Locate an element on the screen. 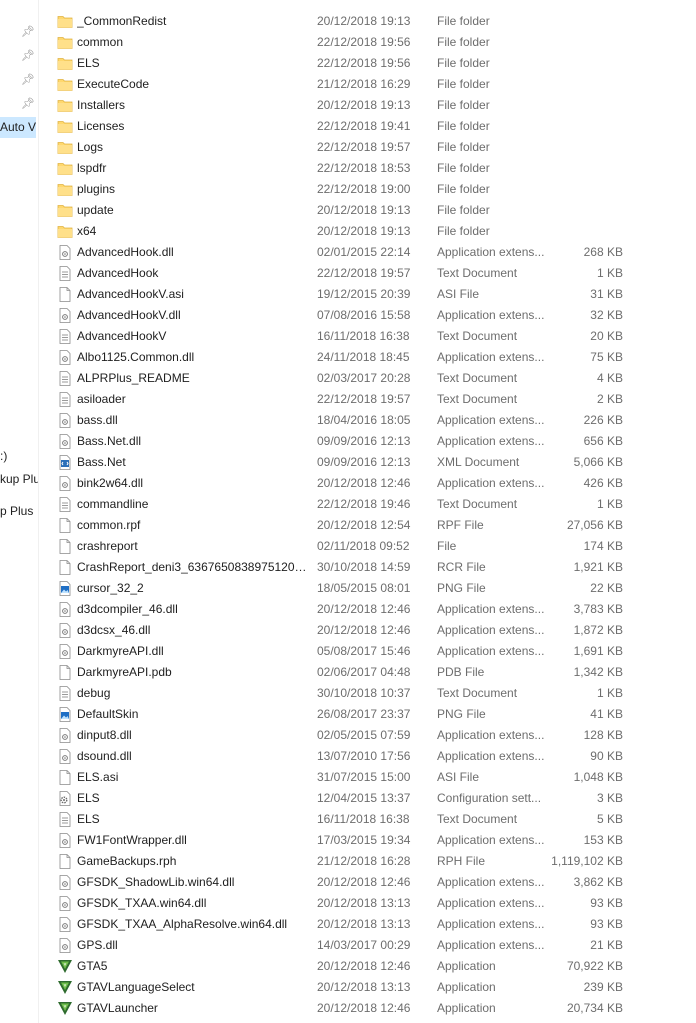 This screenshot has height=1023, width=696. file-row: ExecuteCode 21/12/2018 16:29 File folder is located at coordinates (342, 84).